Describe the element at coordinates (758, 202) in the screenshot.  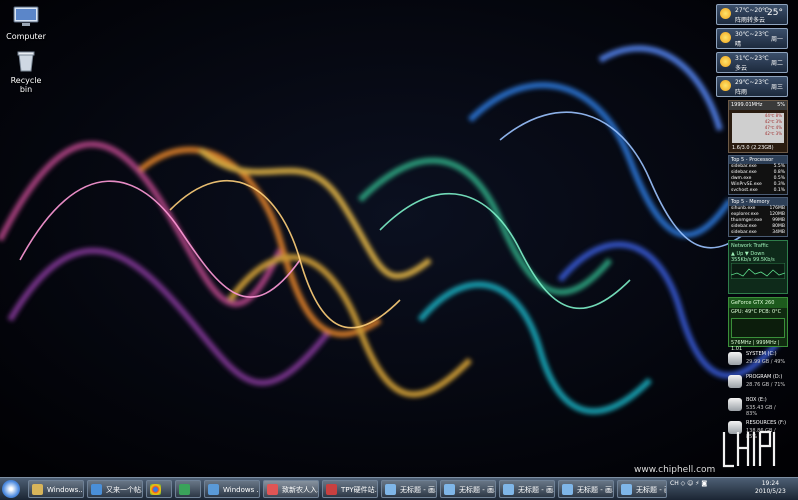
I see `memory-title: Top 5 - Memory` at that location.